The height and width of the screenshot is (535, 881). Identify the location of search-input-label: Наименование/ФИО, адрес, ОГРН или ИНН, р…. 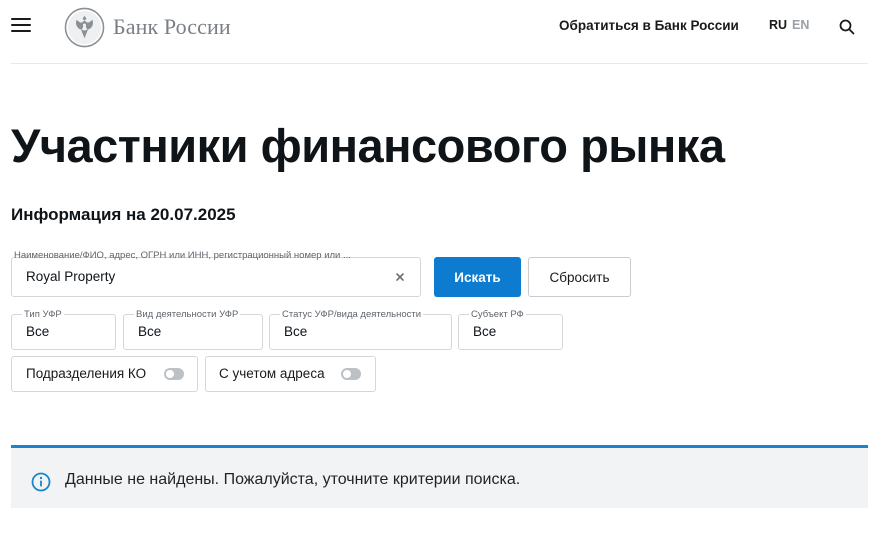
(182, 255).